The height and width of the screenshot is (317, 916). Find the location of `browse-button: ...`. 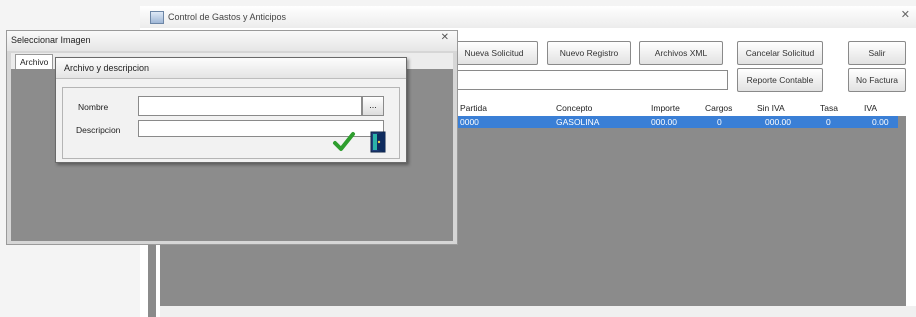

browse-button: ... is located at coordinates (373, 106).